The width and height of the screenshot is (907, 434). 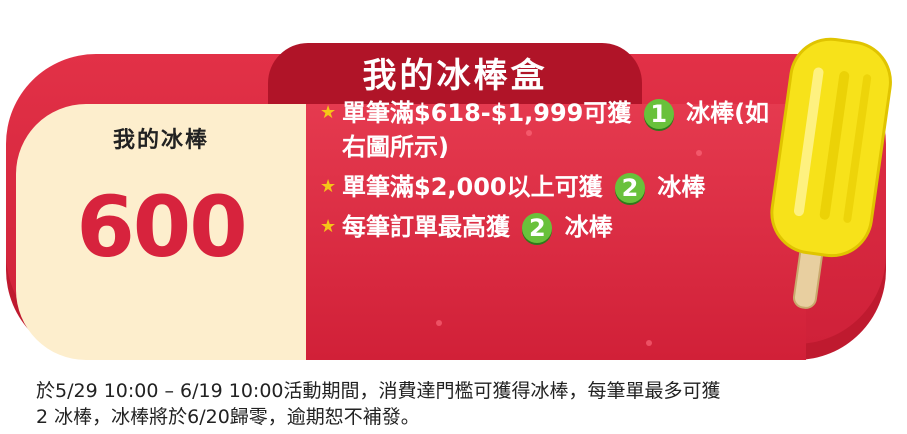 What do you see at coordinates (550, 130) in the screenshot?
I see `rule-item: ★ 單筆滿$618-$1,999可獲 1 冰棒(如右圖所示)` at bounding box center [550, 130].